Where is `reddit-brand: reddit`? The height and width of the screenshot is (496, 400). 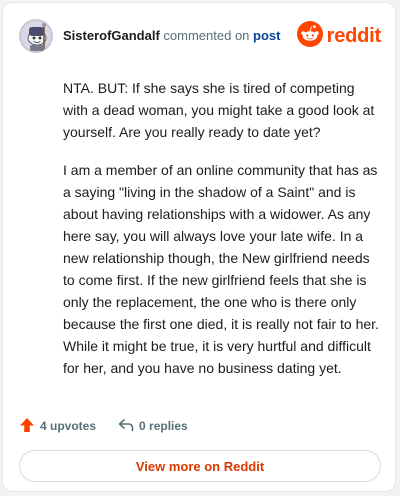
reddit-brand: reddit is located at coordinates (339, 36).